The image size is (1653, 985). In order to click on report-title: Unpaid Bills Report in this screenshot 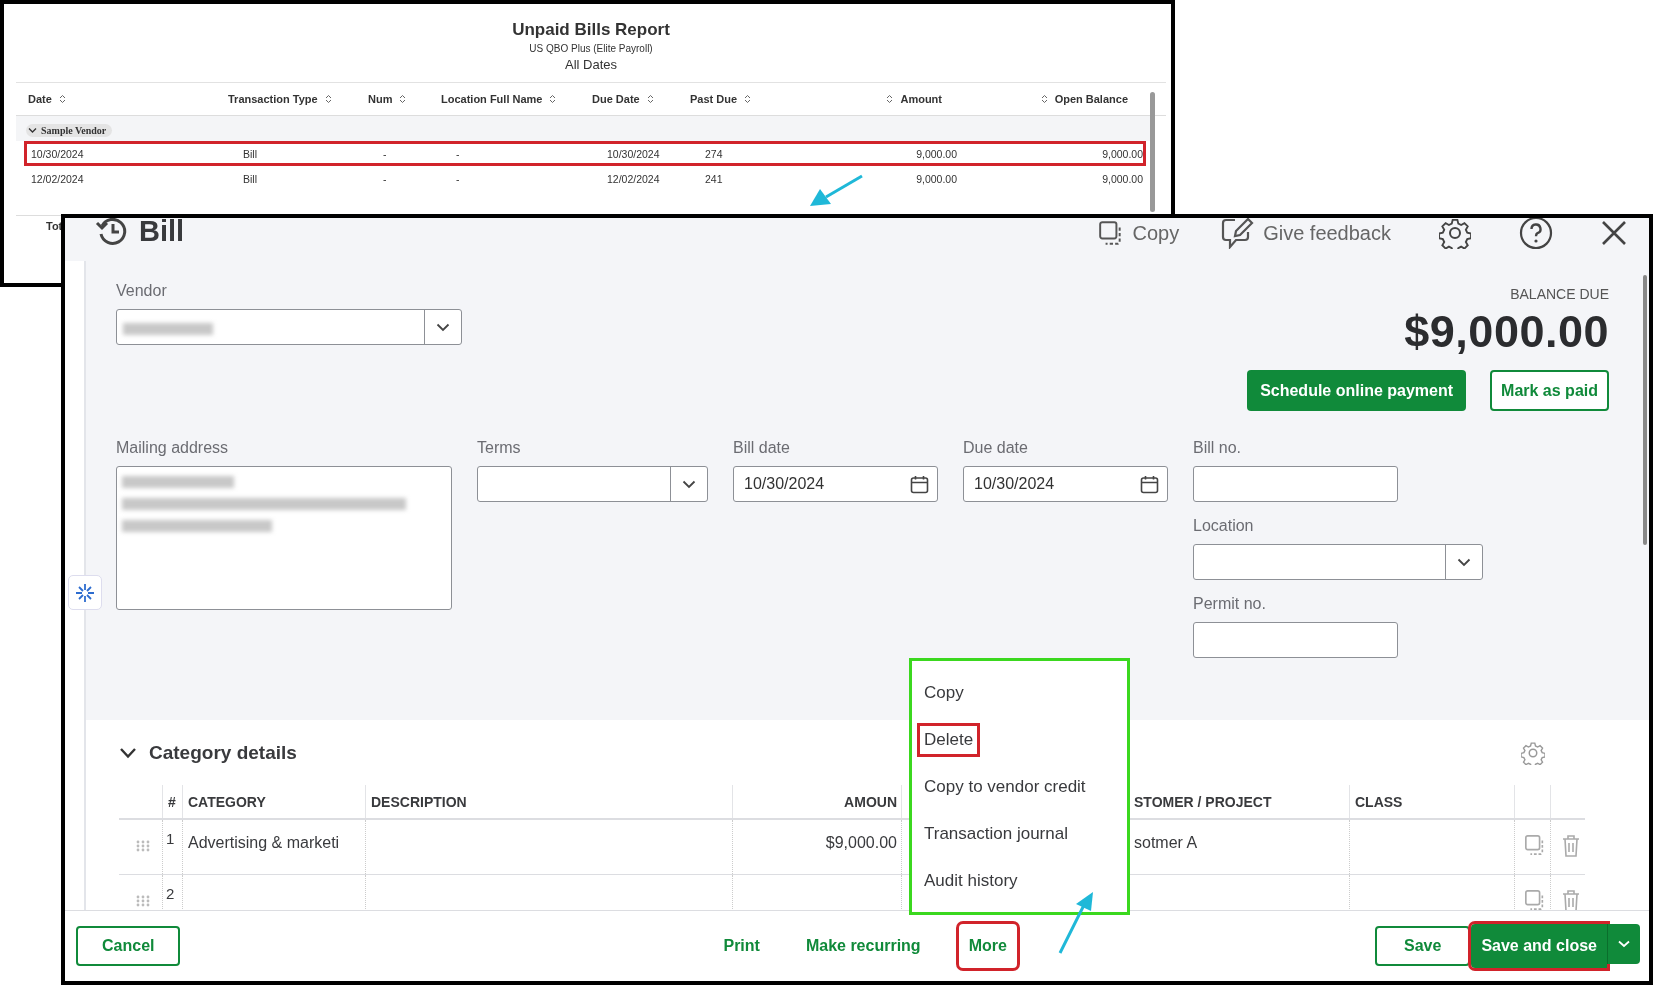, I will do `click(591, 30)`.